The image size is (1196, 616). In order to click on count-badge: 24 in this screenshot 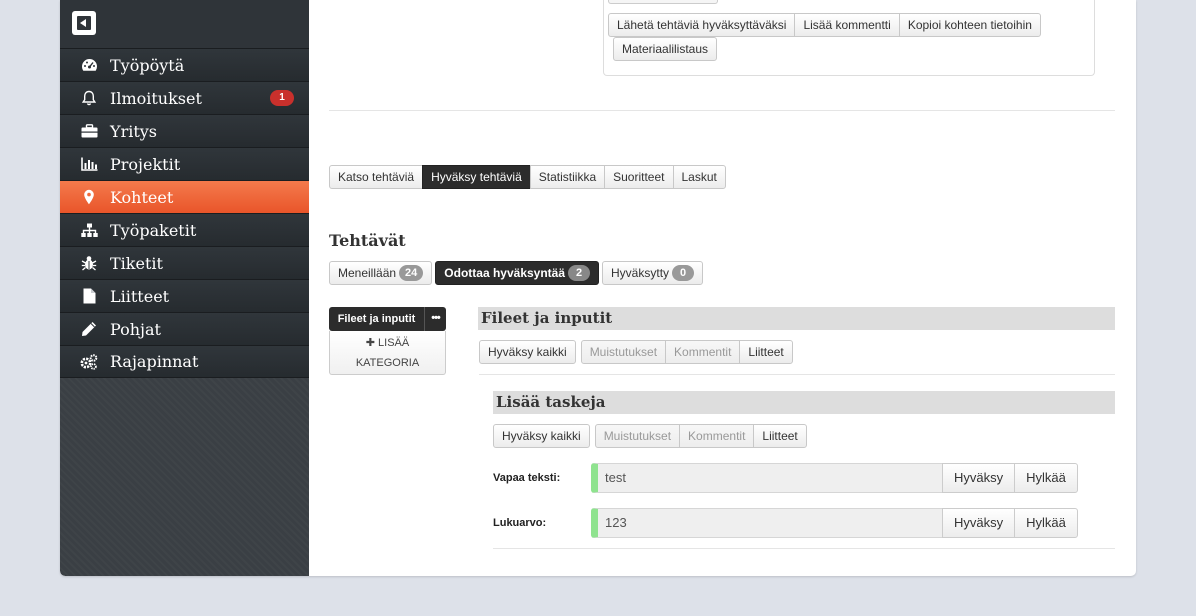, I will do `click(411, 273)`.